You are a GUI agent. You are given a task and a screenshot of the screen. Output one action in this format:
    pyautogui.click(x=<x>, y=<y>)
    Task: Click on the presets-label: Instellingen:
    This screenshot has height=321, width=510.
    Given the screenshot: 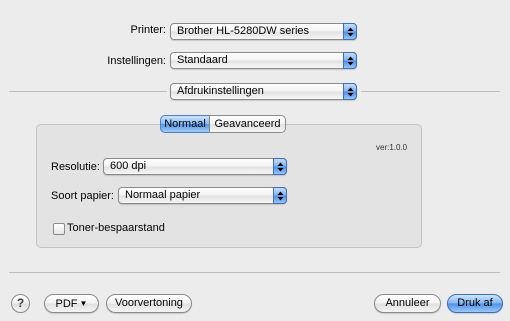 What is the action you would take?
    pyautogui.click(x=136, y=61)
    